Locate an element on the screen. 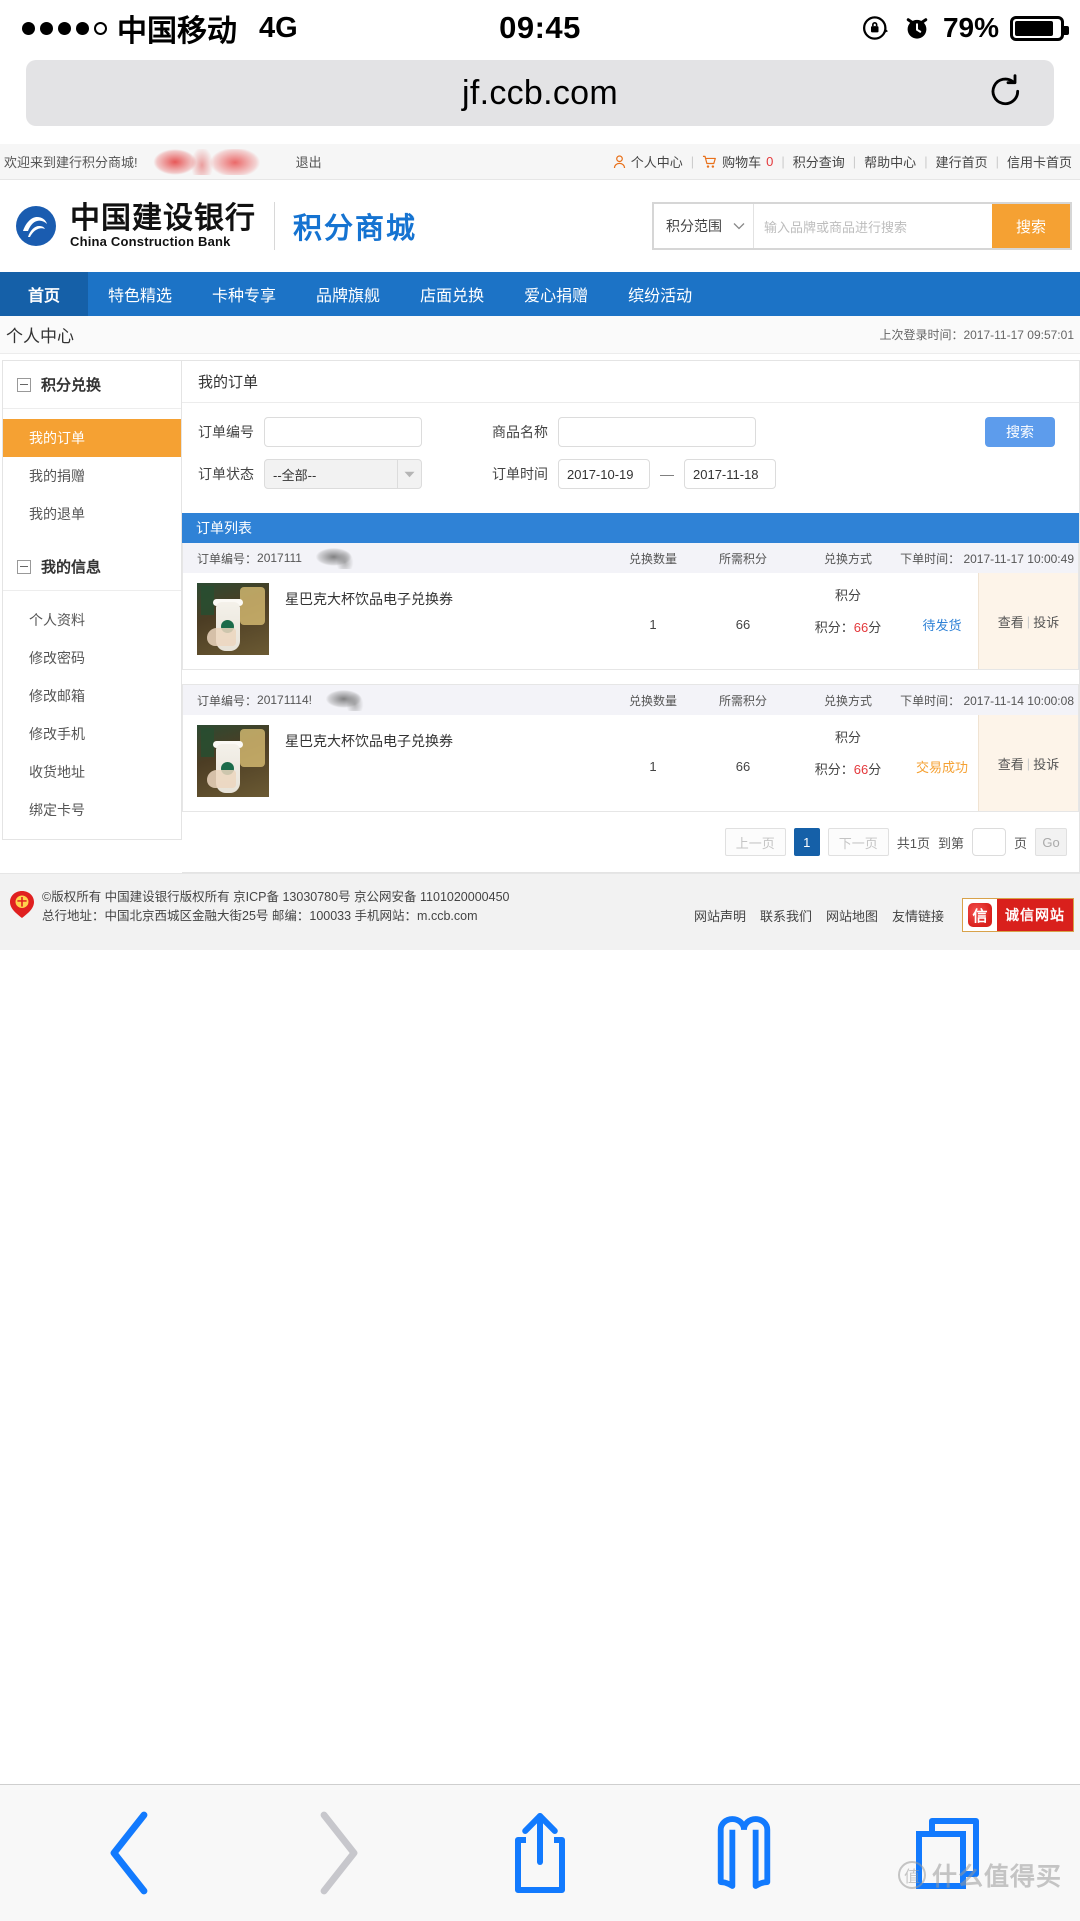  sidebar-item-my-returns: 我的退单 is located at coordinates (92, 514).